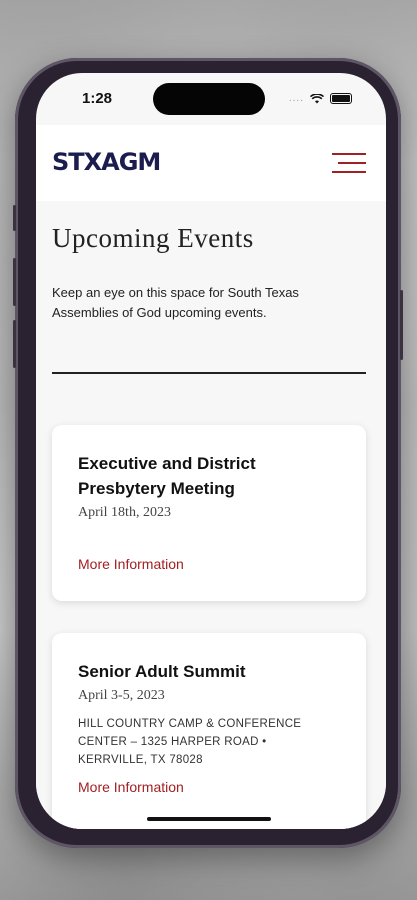 The image size is (417, 900). Describe the element at coordinates (211, 163) in the screenshot. I see `site-header: STXAGM` at that location.